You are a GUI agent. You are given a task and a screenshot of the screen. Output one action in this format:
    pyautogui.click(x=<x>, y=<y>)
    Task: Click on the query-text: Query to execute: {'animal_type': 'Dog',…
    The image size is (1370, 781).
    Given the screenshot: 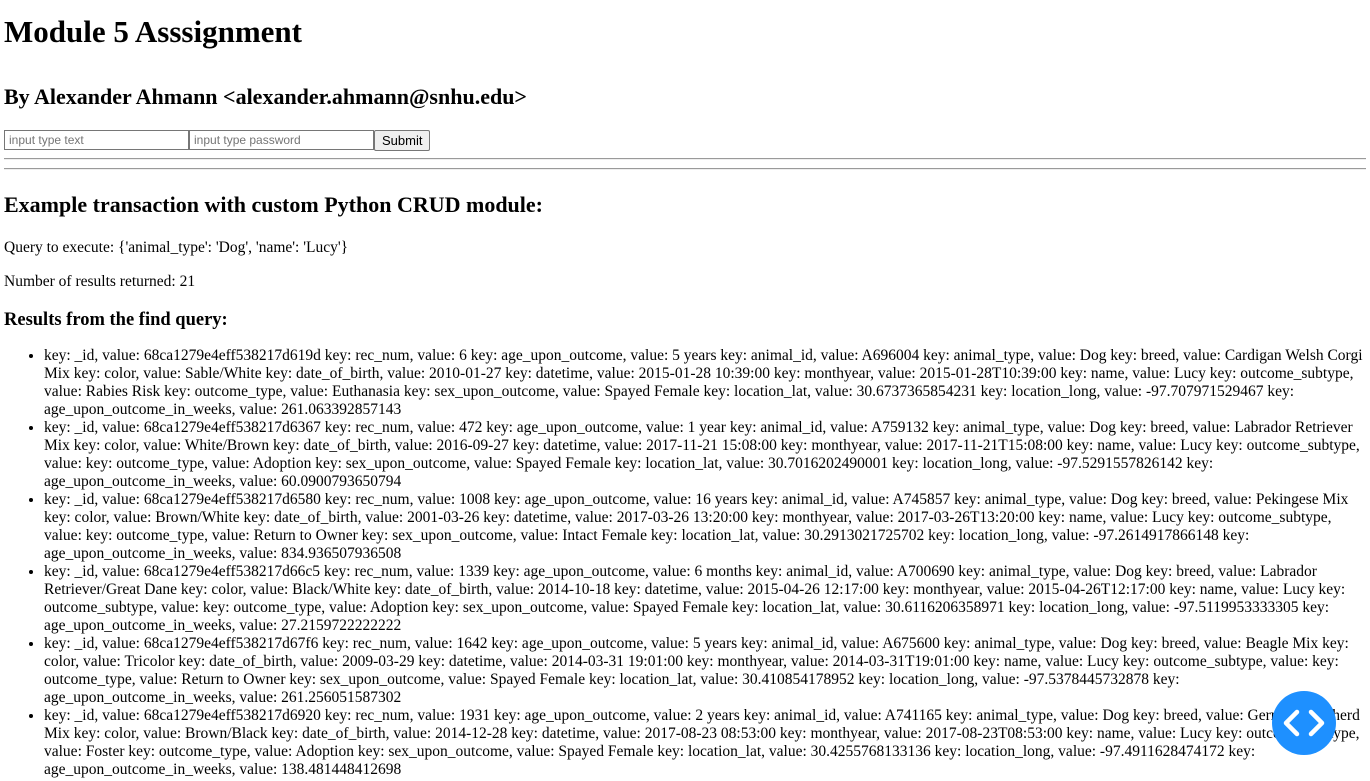 What is the action you would take?
    pyautogui.click(x=176, y=247)
    